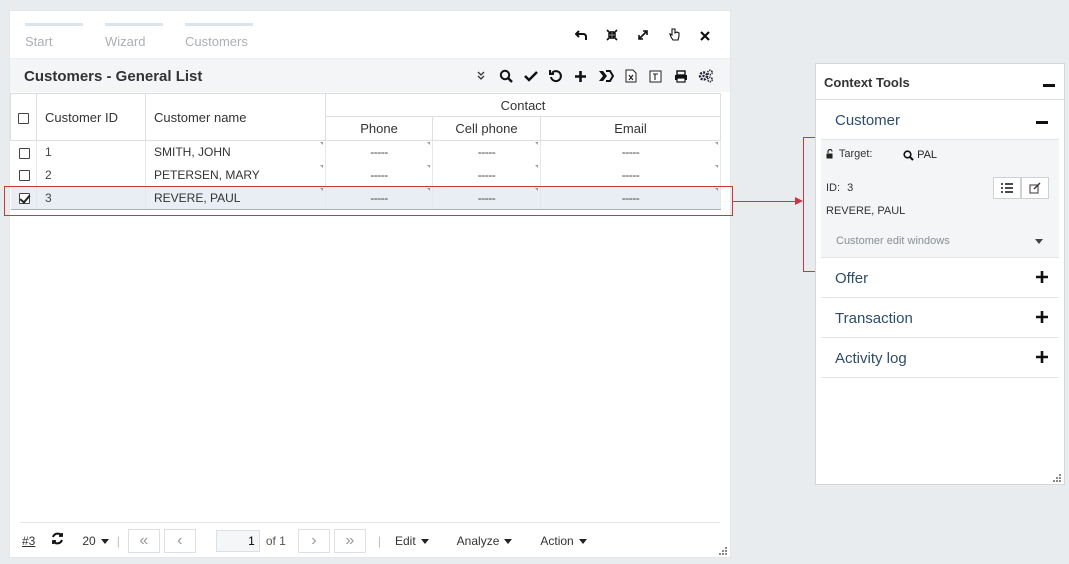 The image size is (1069, 564). I want to click on list-titlebar: Customers - General List, so click(370, 75).